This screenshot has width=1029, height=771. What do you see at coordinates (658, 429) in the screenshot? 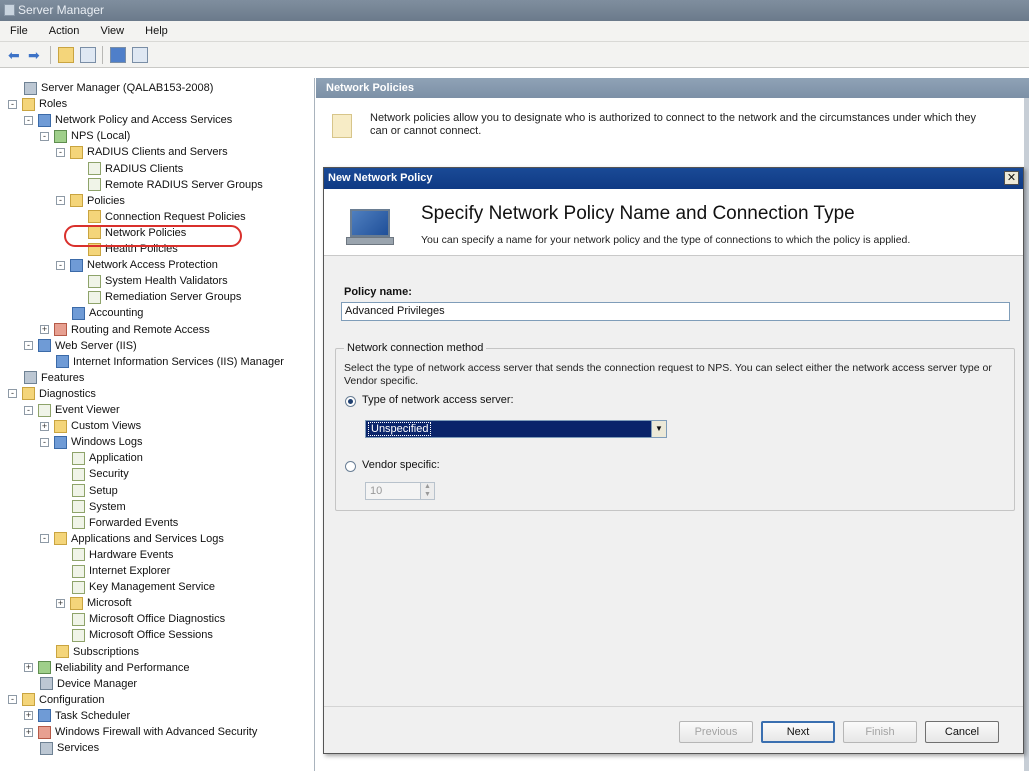
I see `chevron-down-icon: ▼` at bounding box center [658, 429].